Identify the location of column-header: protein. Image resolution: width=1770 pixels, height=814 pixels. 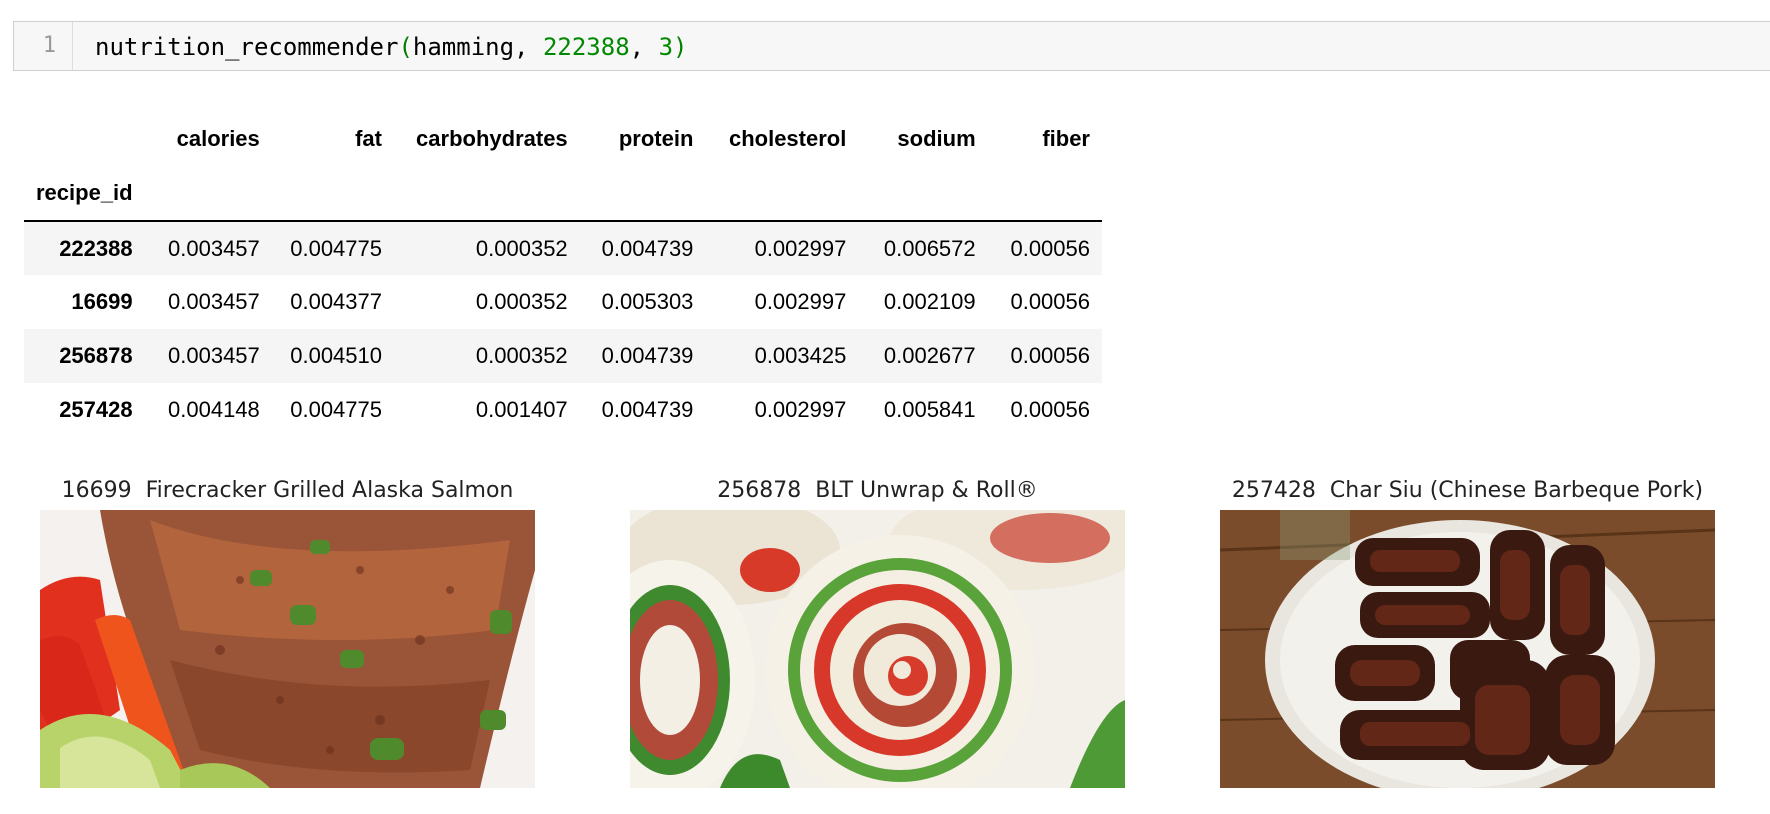
(656, 138).